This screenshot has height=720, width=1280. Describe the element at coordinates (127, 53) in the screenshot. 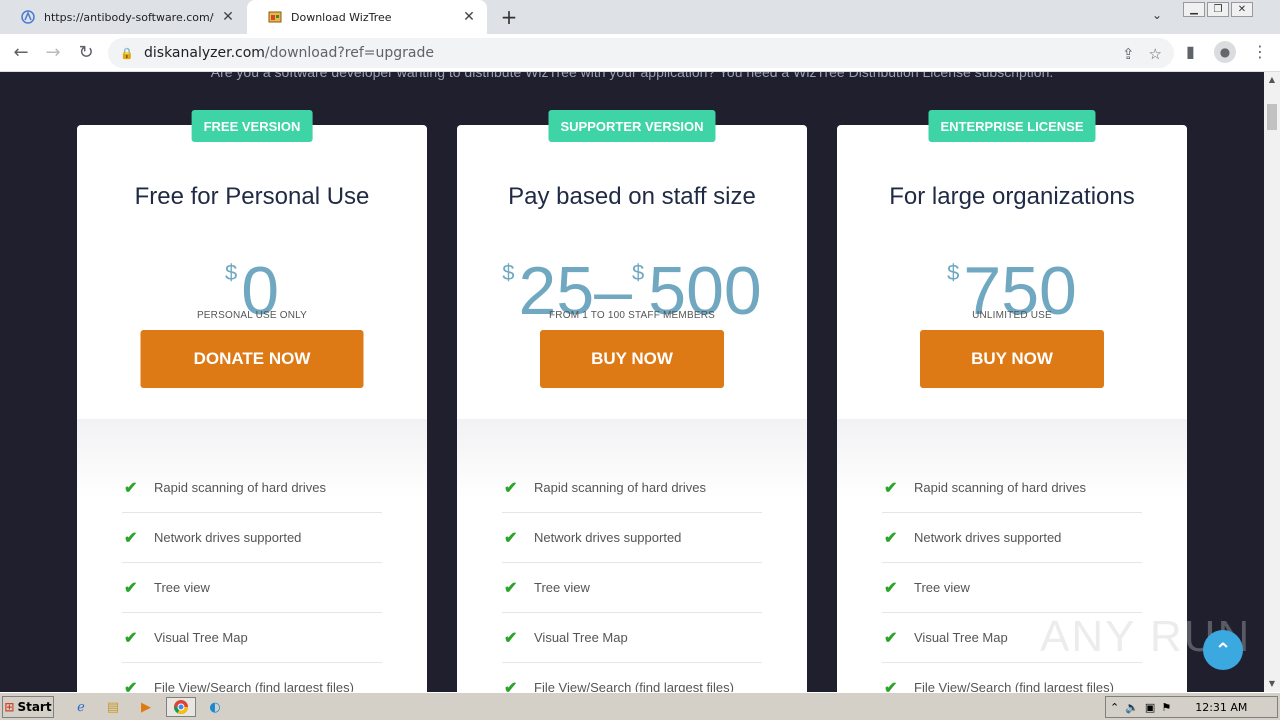

I see `lock-icon: 🔒` at that location.